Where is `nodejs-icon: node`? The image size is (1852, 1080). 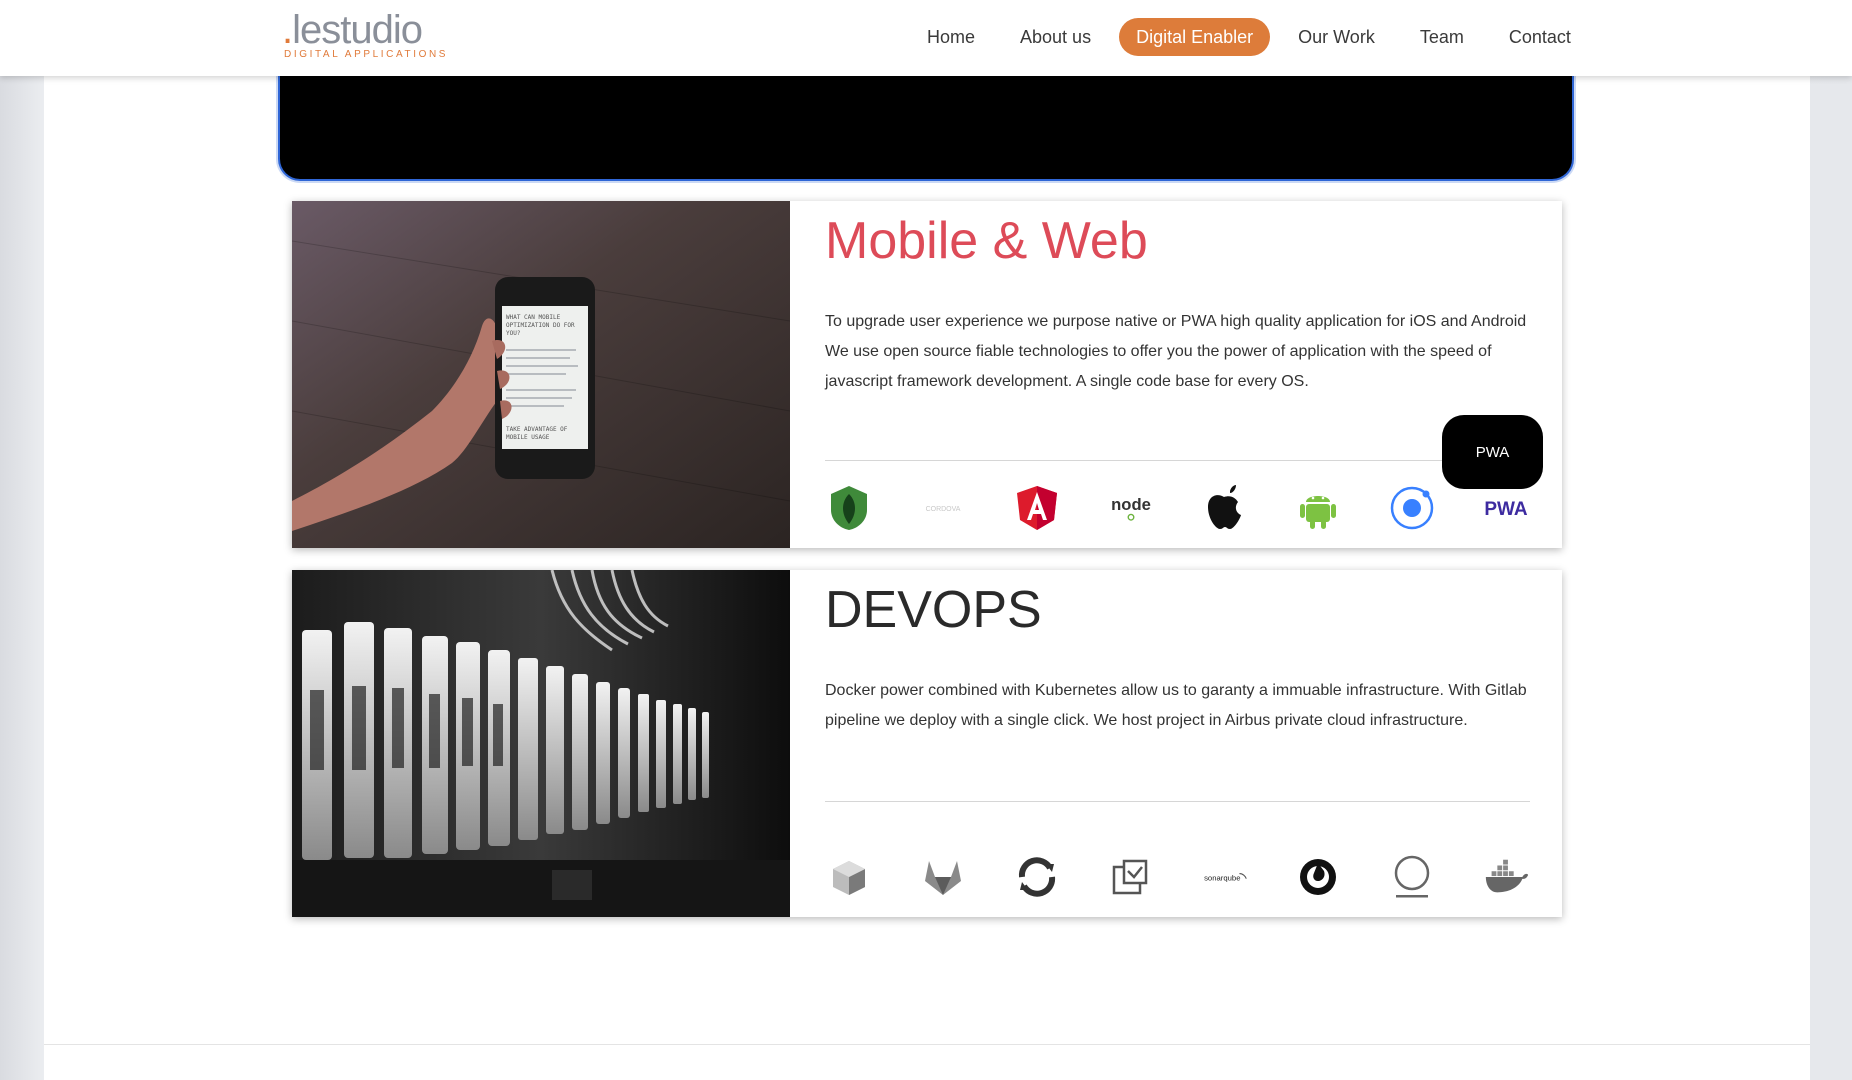
nodejs-icon: node is located at coordinates (1131, 508).